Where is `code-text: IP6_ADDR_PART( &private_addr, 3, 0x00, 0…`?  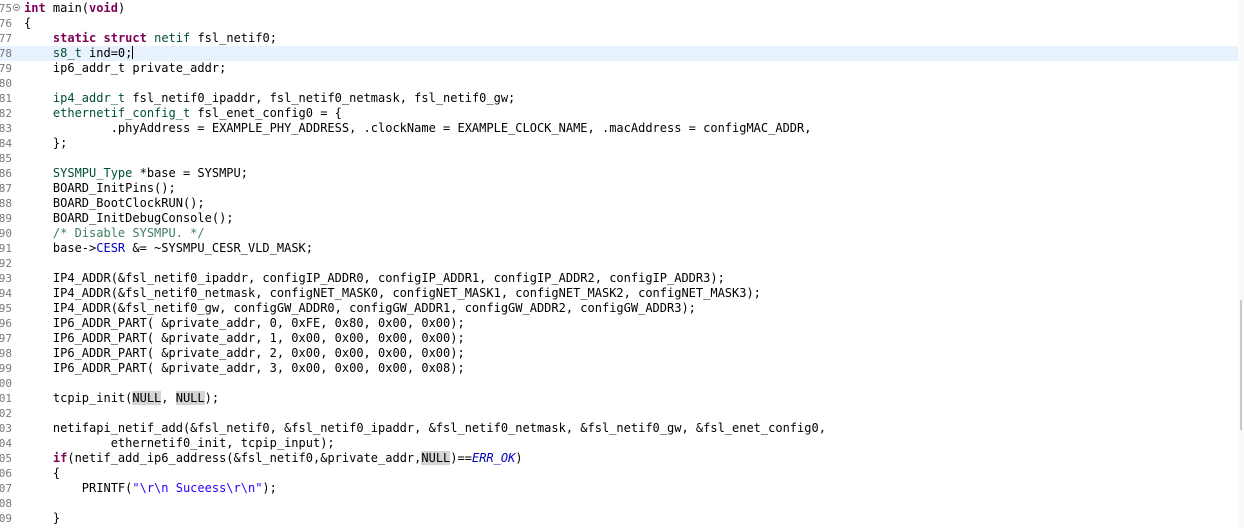 code-text: IP6_ADDR_PART( &private_addr, 3, 0x00, 0… is located at coordinates (244, 368).